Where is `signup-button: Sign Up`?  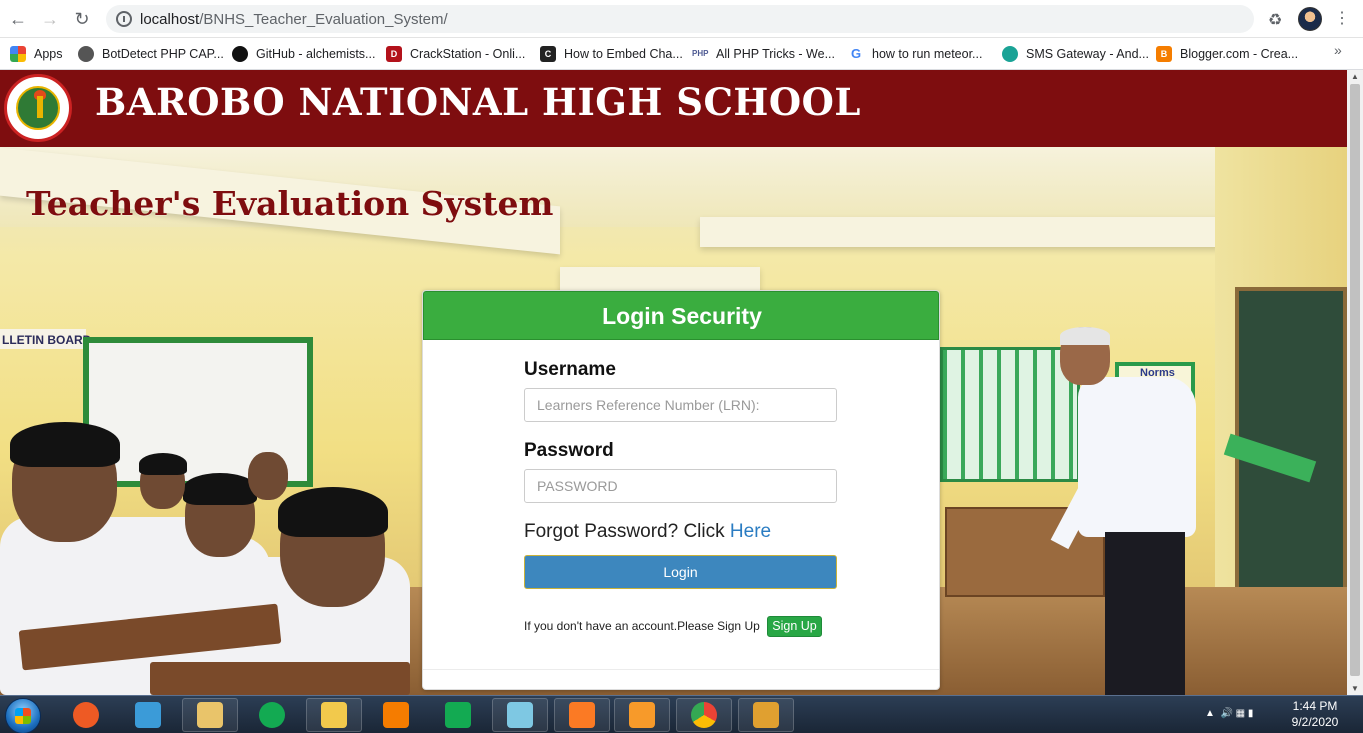
signup-button: Sign Up is located at coordinates (794, 626).